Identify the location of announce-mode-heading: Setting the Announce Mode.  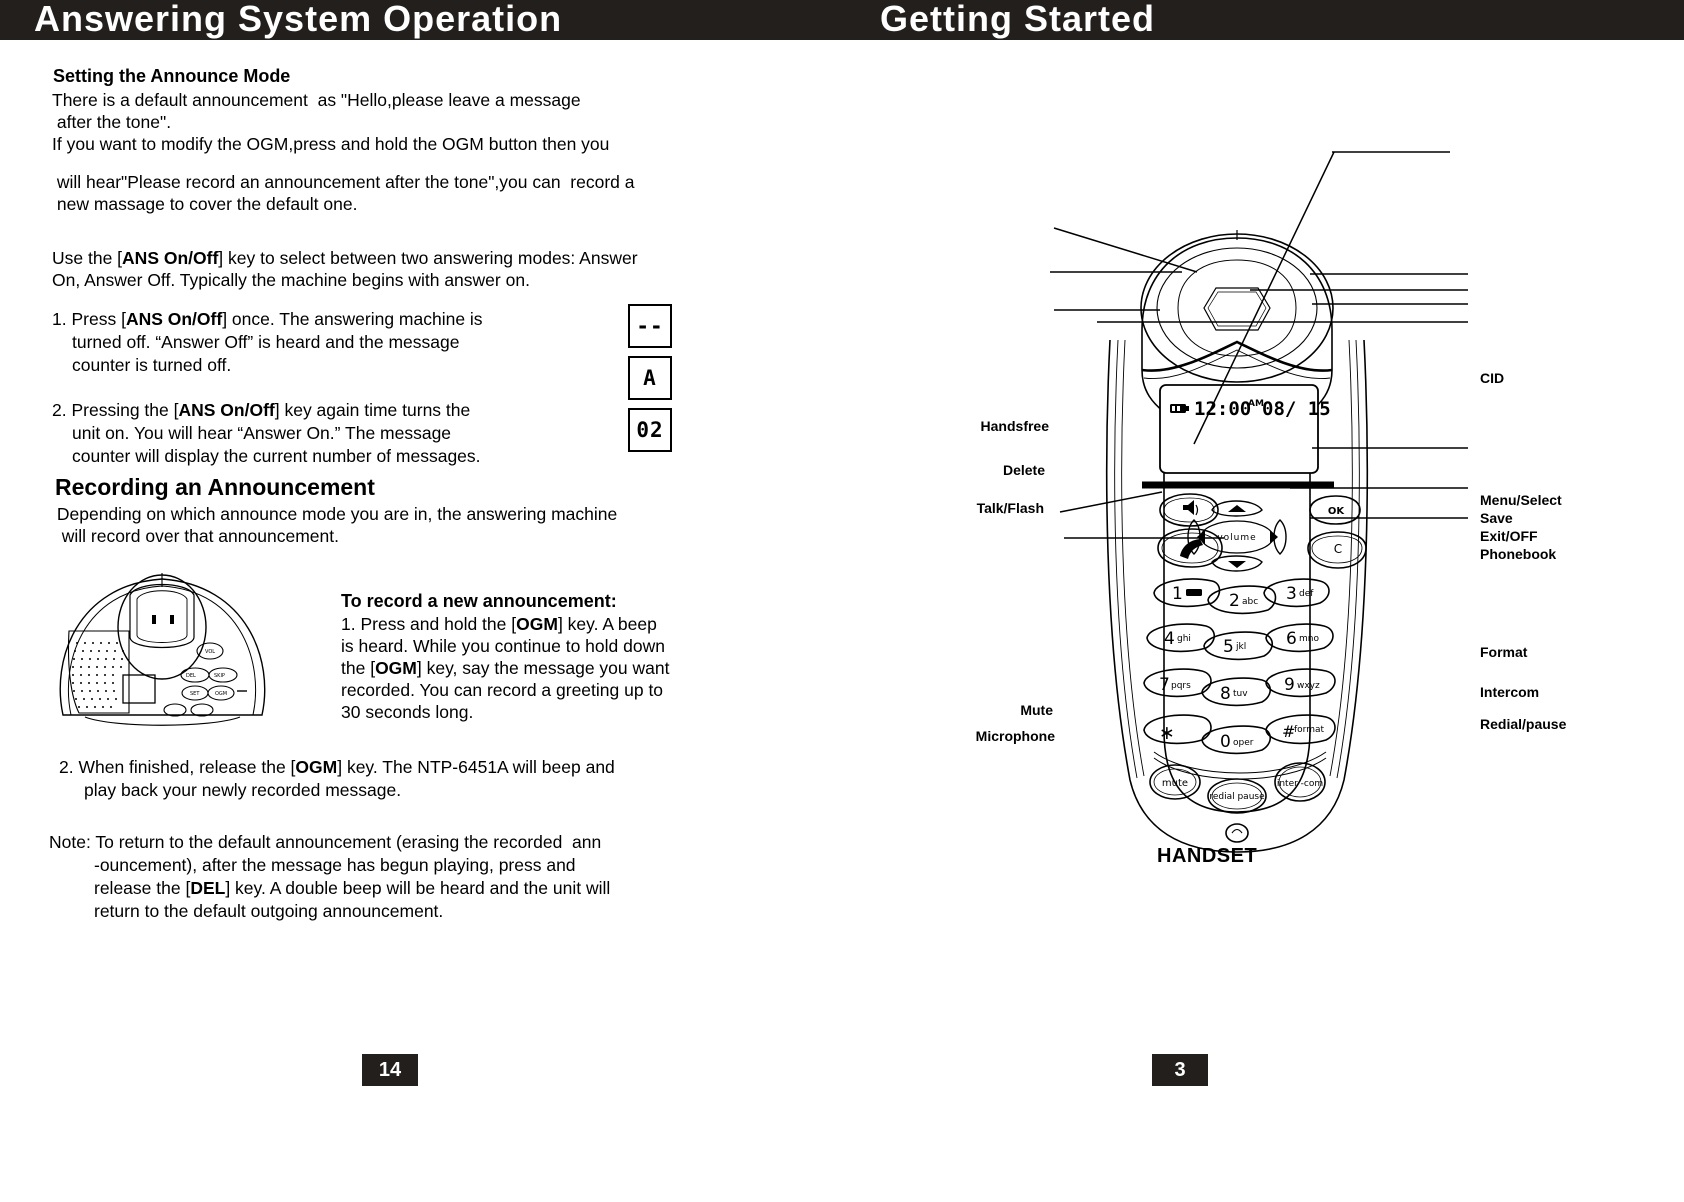
(172, 76).